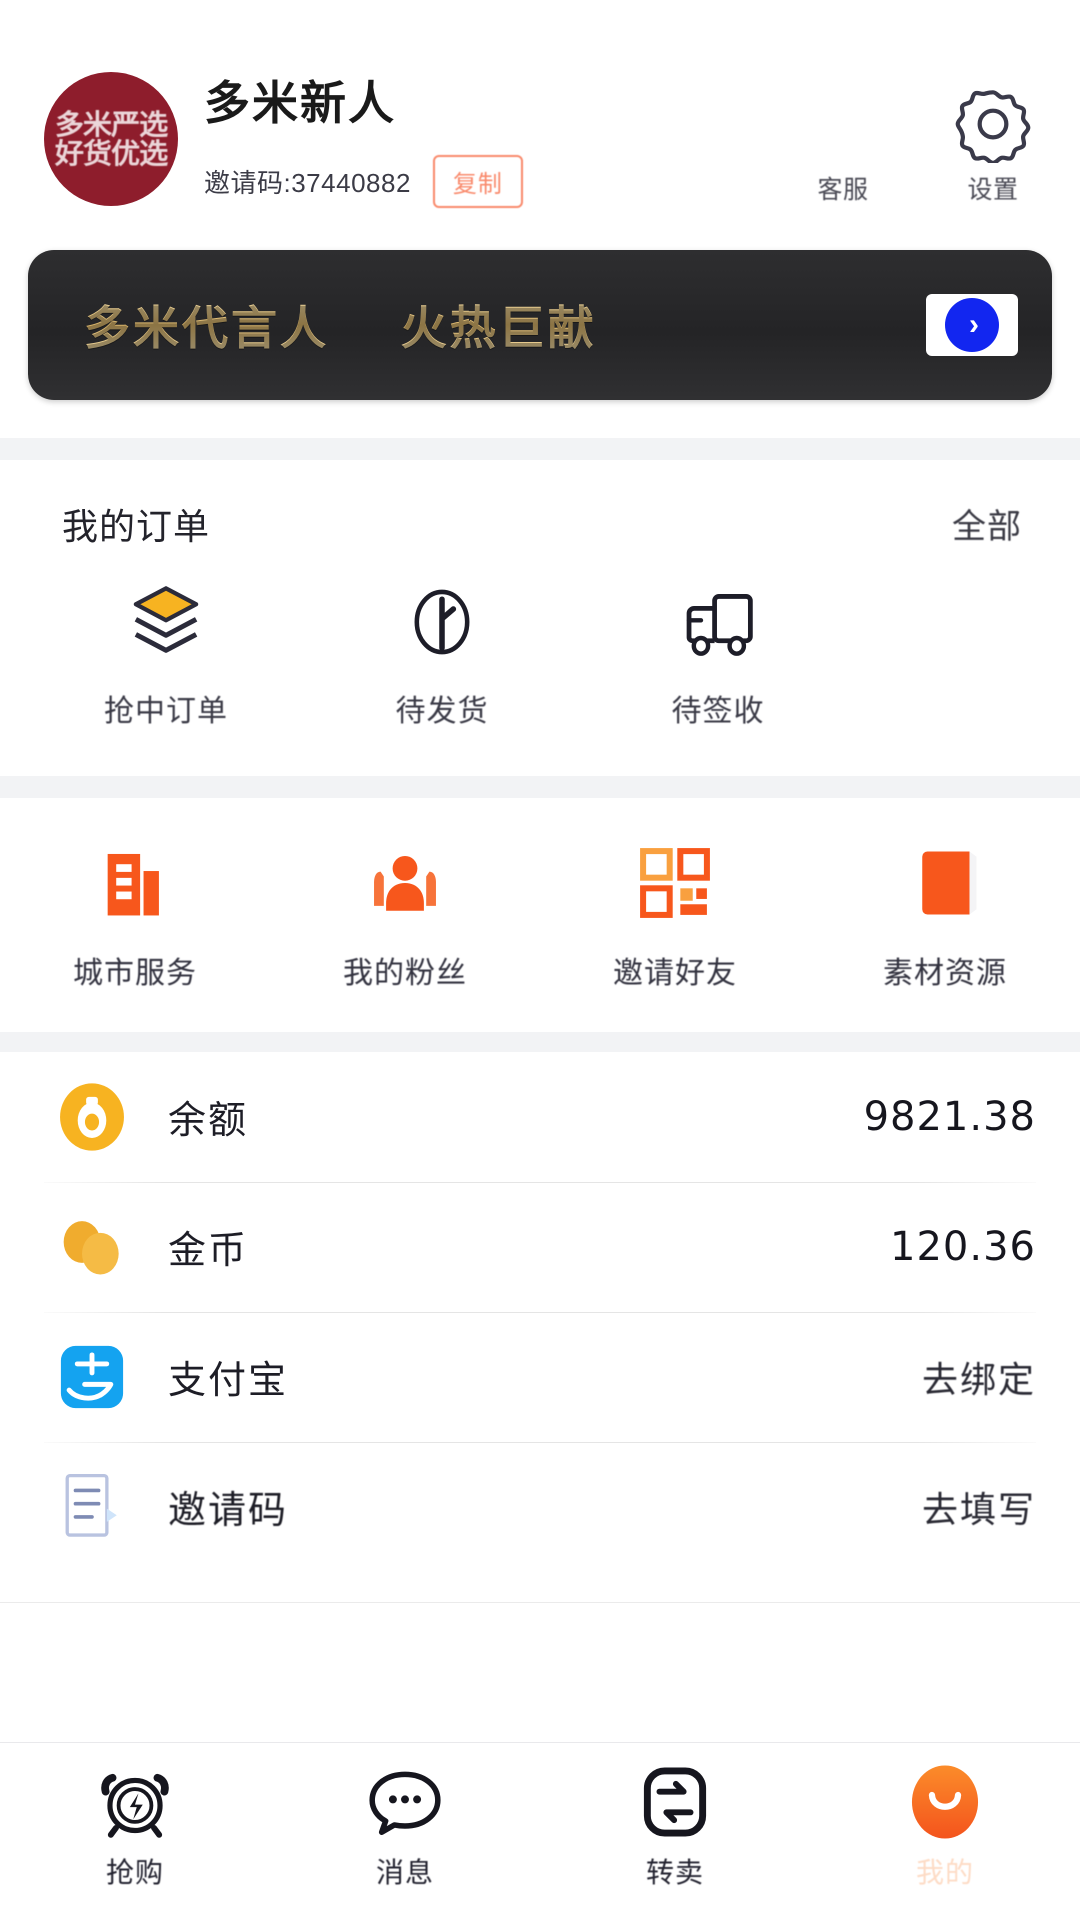 The height and width of the screenshot is (1920, 1080). Describe the element at coordinates (405, 883) in the screenshot. I see `fans-people-icon` at that location.